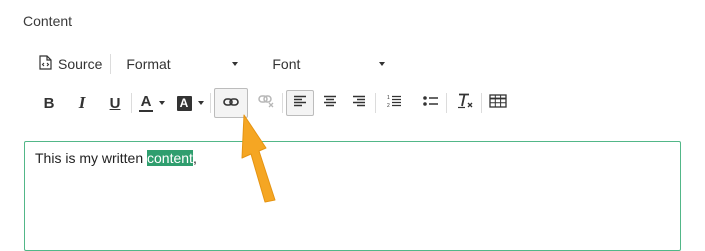  I want to click on remove-format-button, so click(465, 103).